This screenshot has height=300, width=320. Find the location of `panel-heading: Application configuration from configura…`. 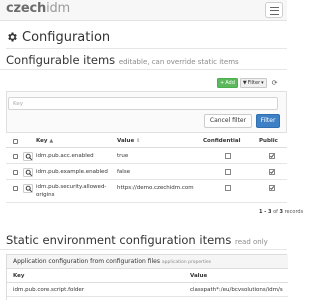

panel-heading: Application configuration from configura… is located at coordinates (147, 262).